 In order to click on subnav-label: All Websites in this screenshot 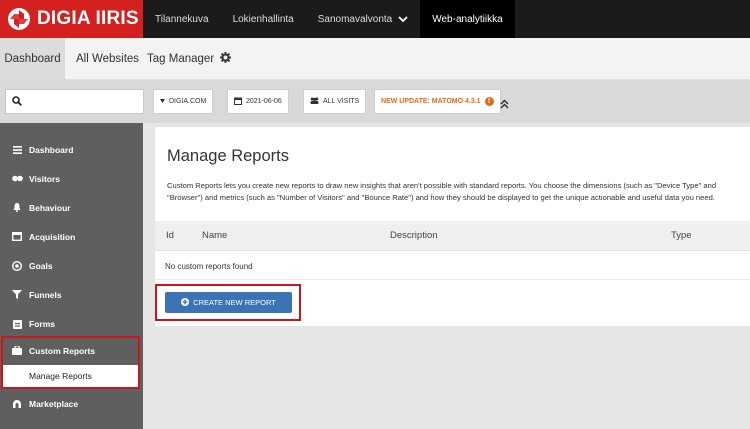, I will do `click(108, 59)`.